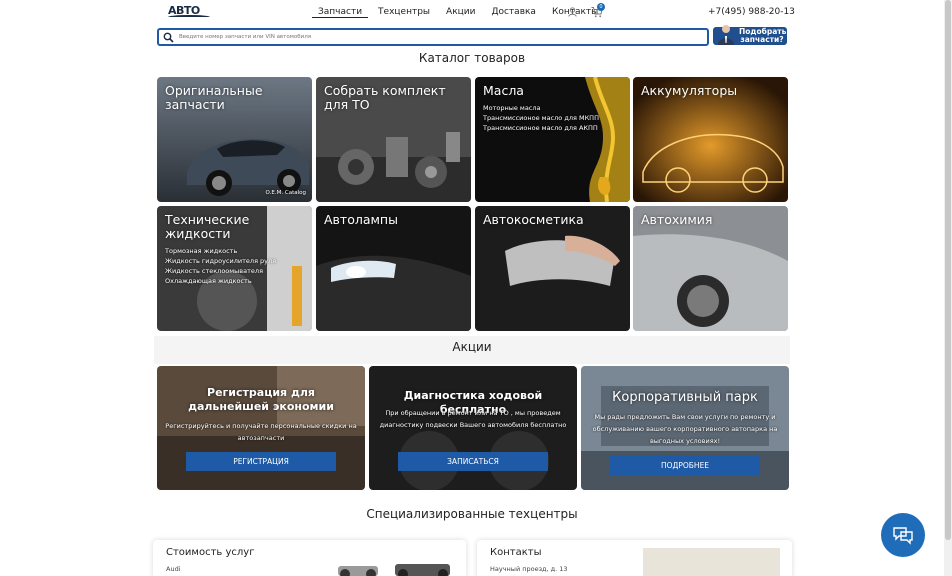  Describe the element at coordinates (261, 461) in the screenshot. I see `register-button: РЕГИСТРАЦИЯ` at that location.